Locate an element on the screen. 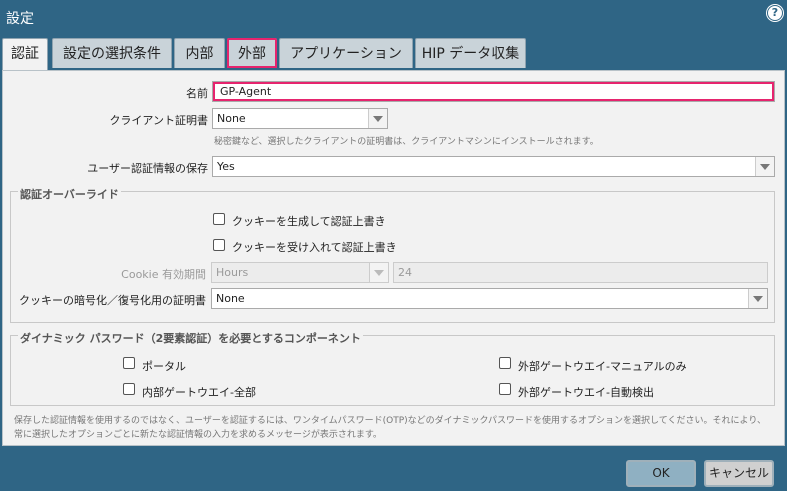  auth-override-title: 認証オーバーライド is located at coordinates (69, 194).